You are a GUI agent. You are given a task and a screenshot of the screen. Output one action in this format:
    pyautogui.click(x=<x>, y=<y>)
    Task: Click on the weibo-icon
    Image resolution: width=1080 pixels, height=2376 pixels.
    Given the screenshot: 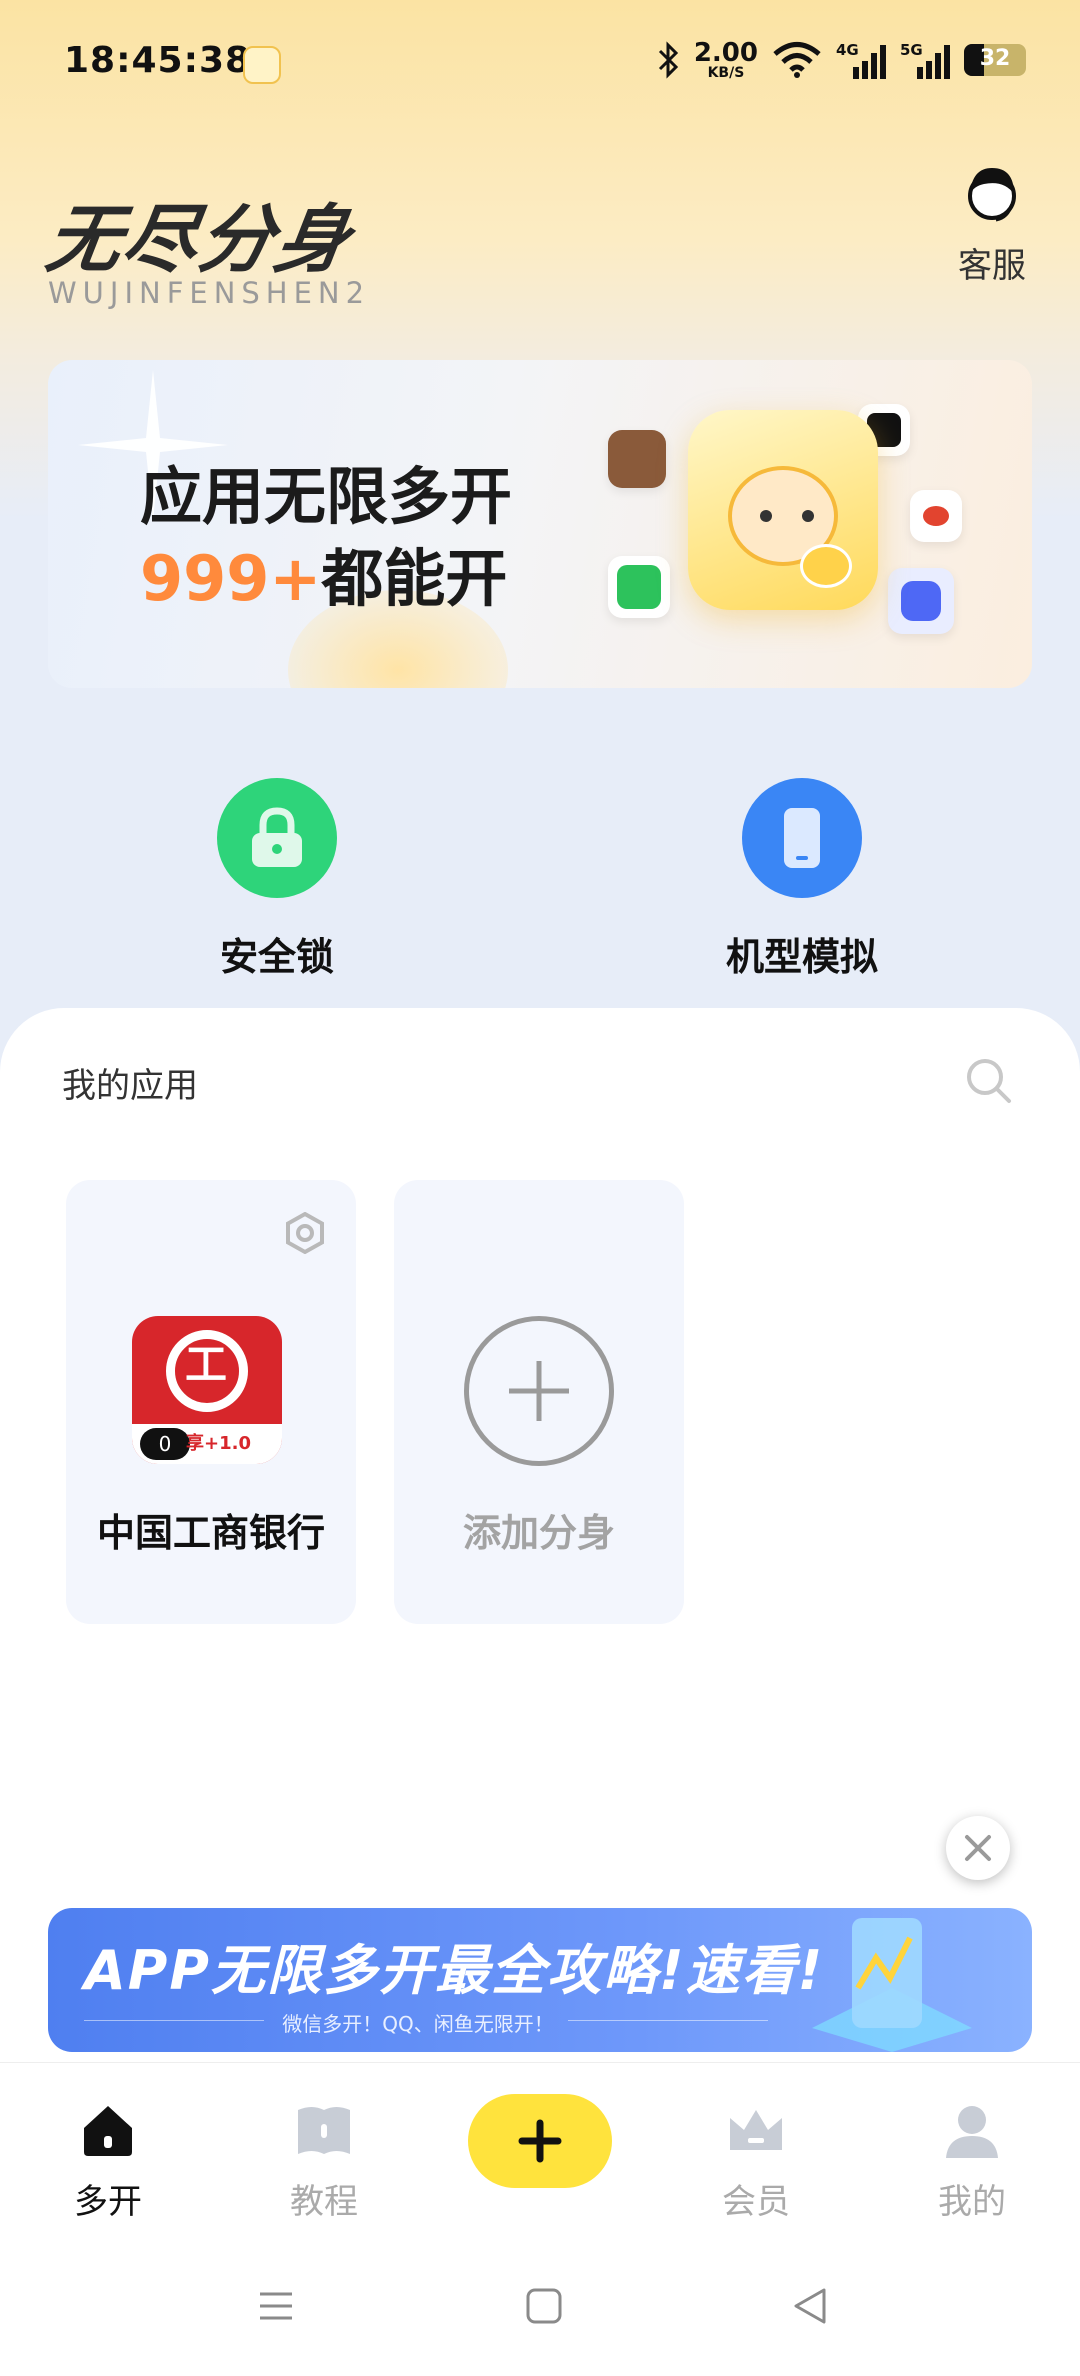 What is the action you would take?
    pyautogui.click(x=936, y=516)
    